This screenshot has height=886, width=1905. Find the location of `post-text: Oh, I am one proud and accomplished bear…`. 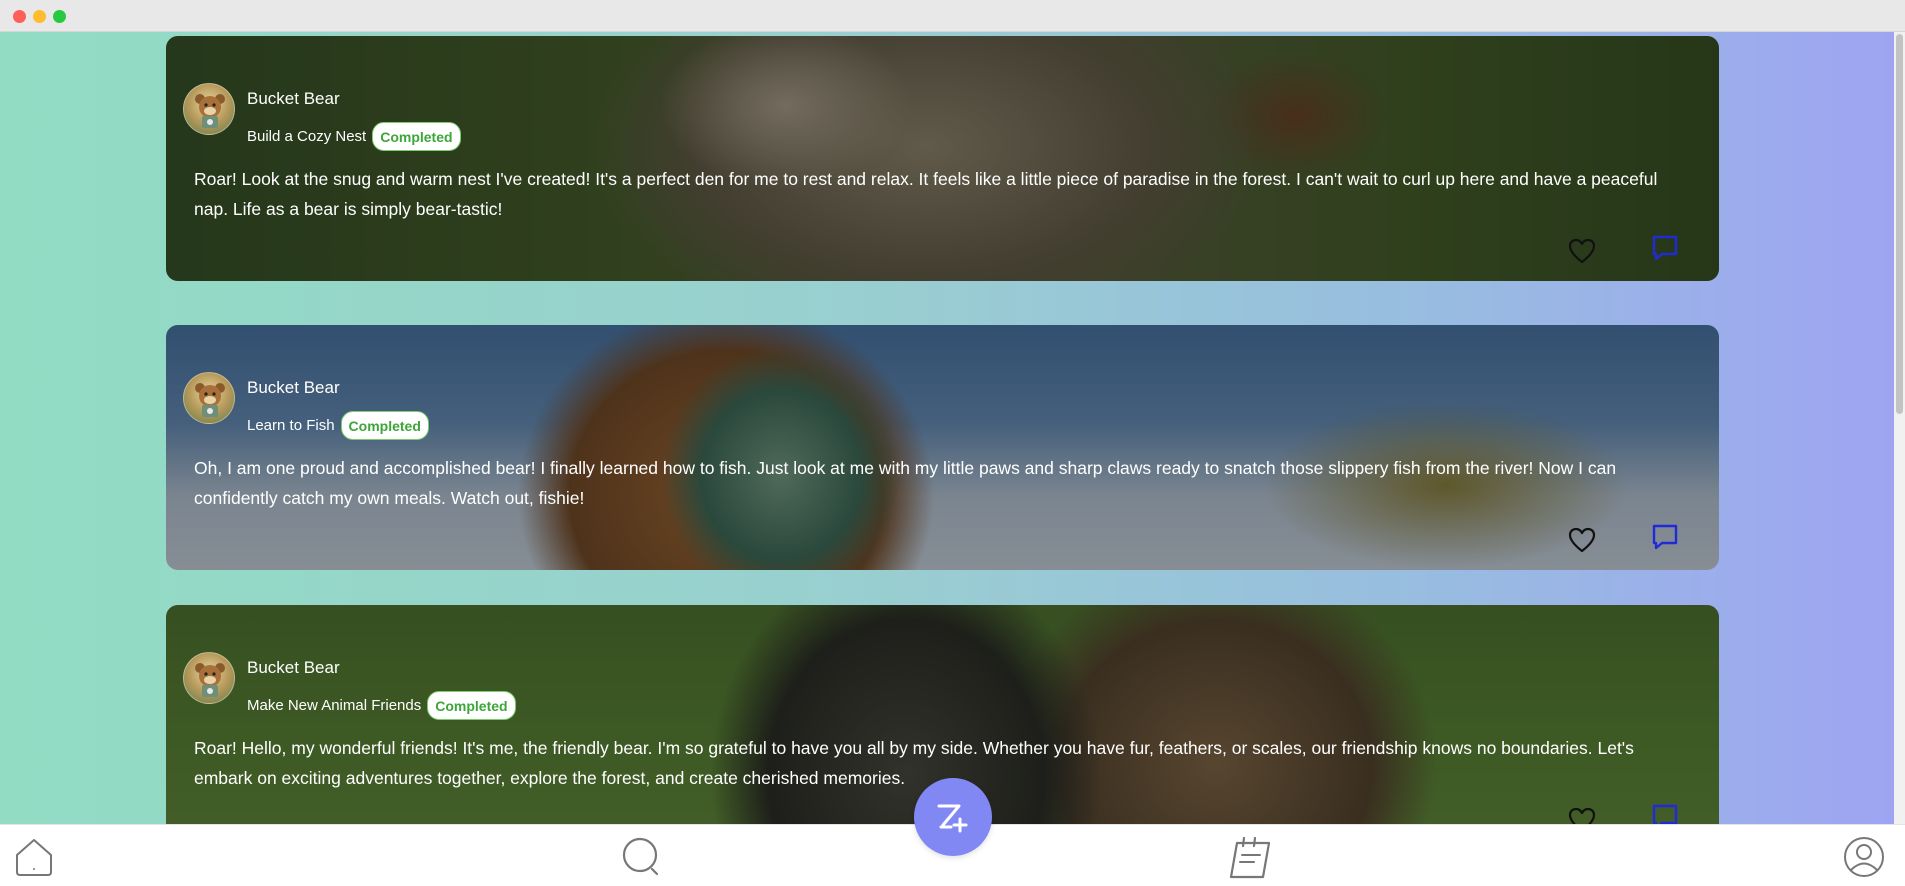

post-text: Oh, I am one proud and accomplished bear… is located at coordinates (905, 483).